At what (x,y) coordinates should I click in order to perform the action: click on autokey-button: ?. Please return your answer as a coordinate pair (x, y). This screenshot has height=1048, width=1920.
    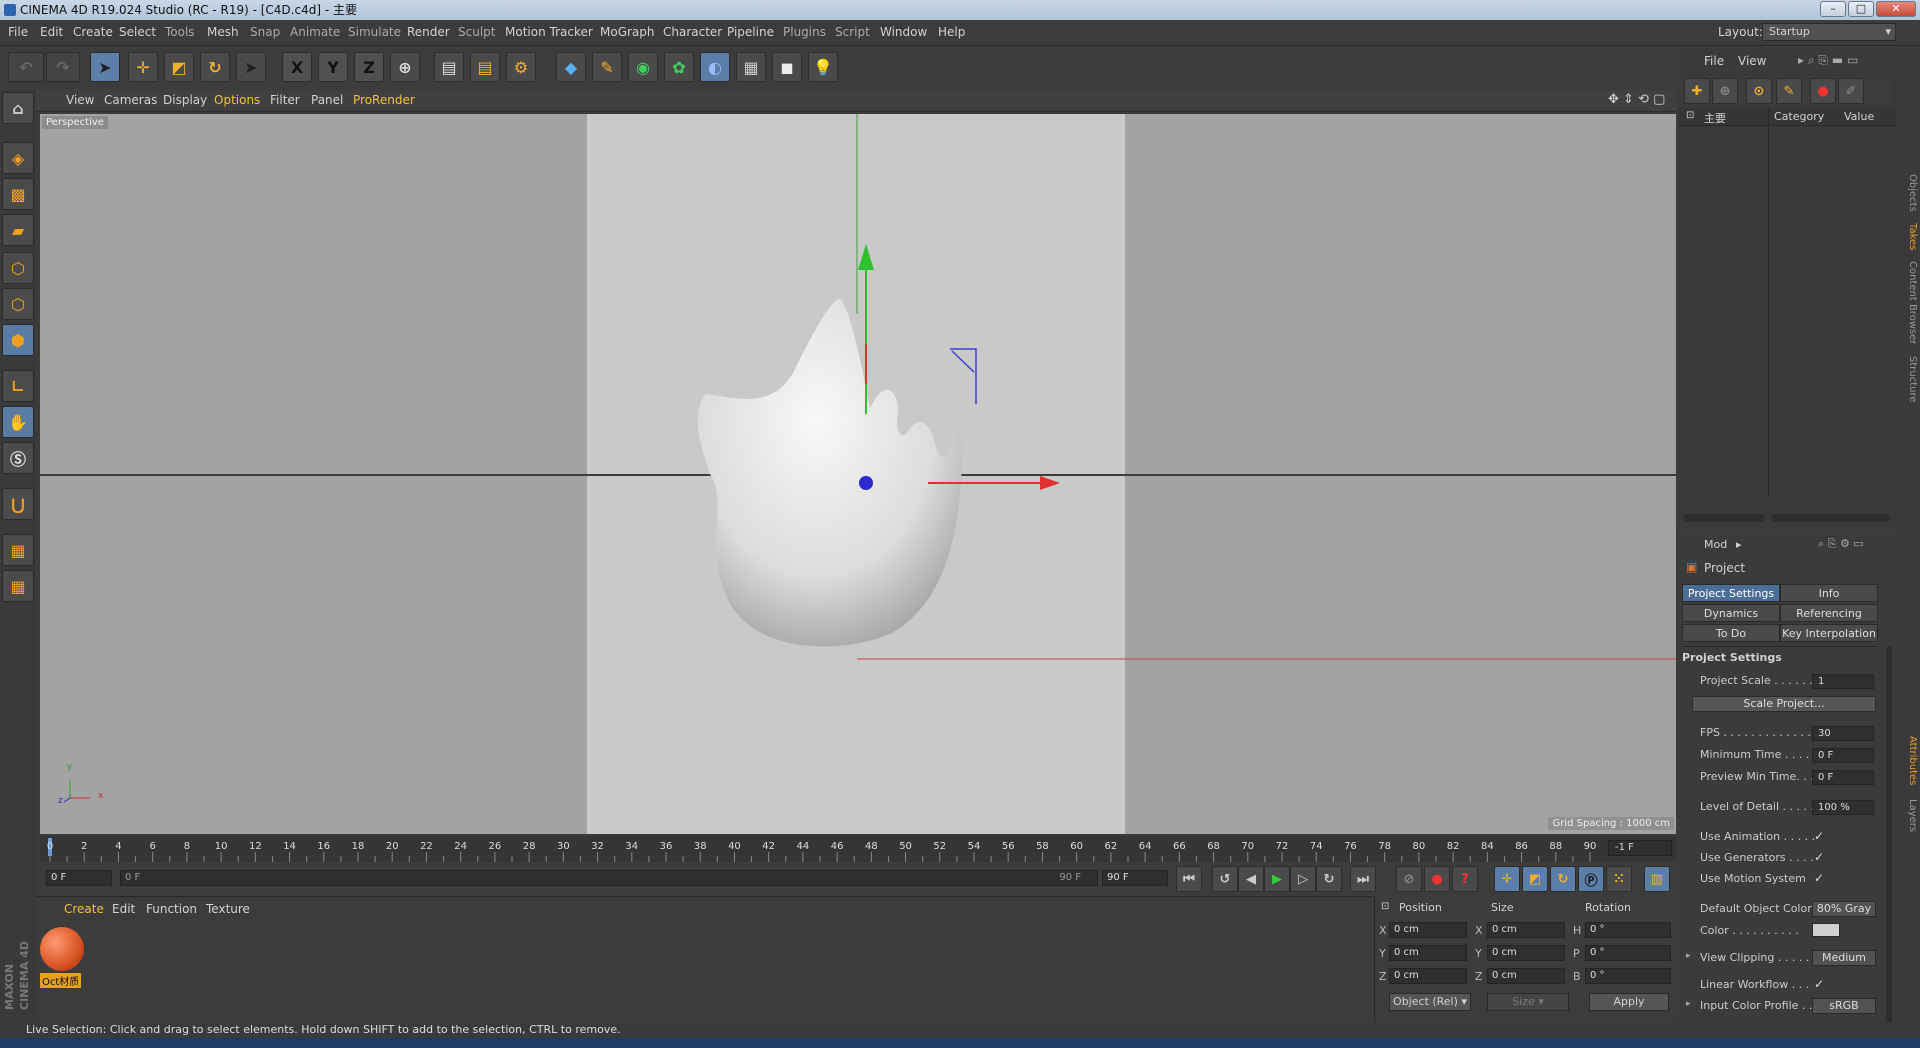
    Looking at the image, I should click on (1465, 879).